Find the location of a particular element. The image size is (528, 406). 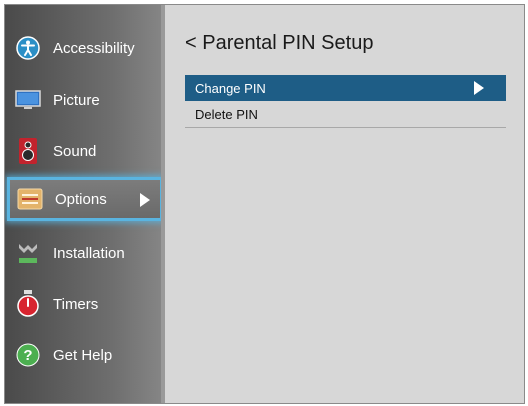

installation-icon is located at coordinates (28, 253).